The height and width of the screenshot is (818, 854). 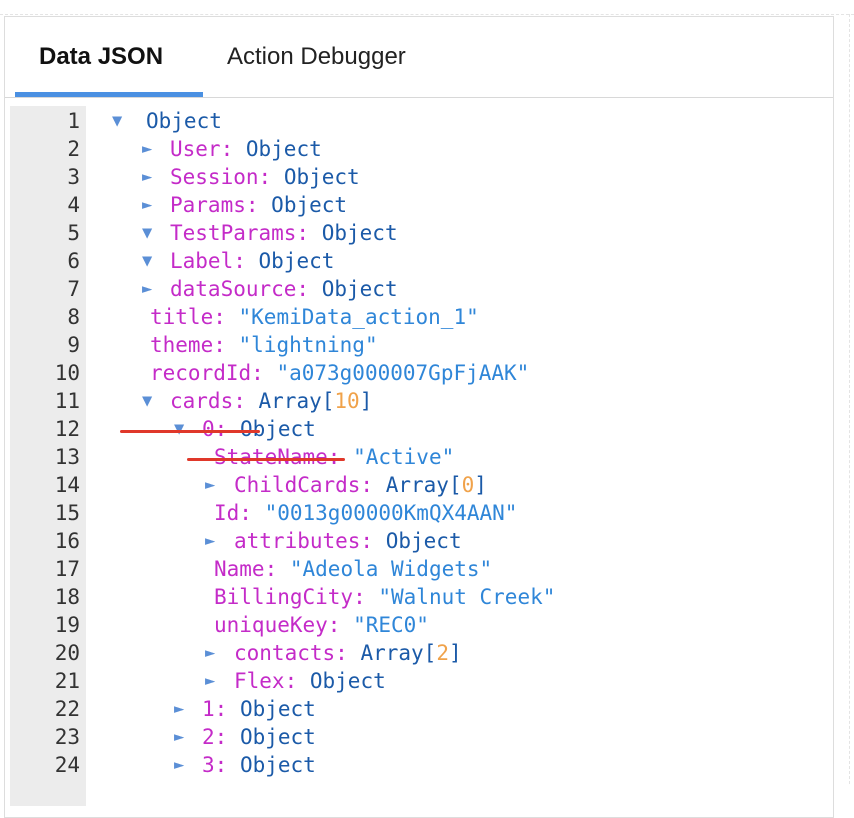 I want to click on tree-node: attributes: Object, so click(x=348, y=541).